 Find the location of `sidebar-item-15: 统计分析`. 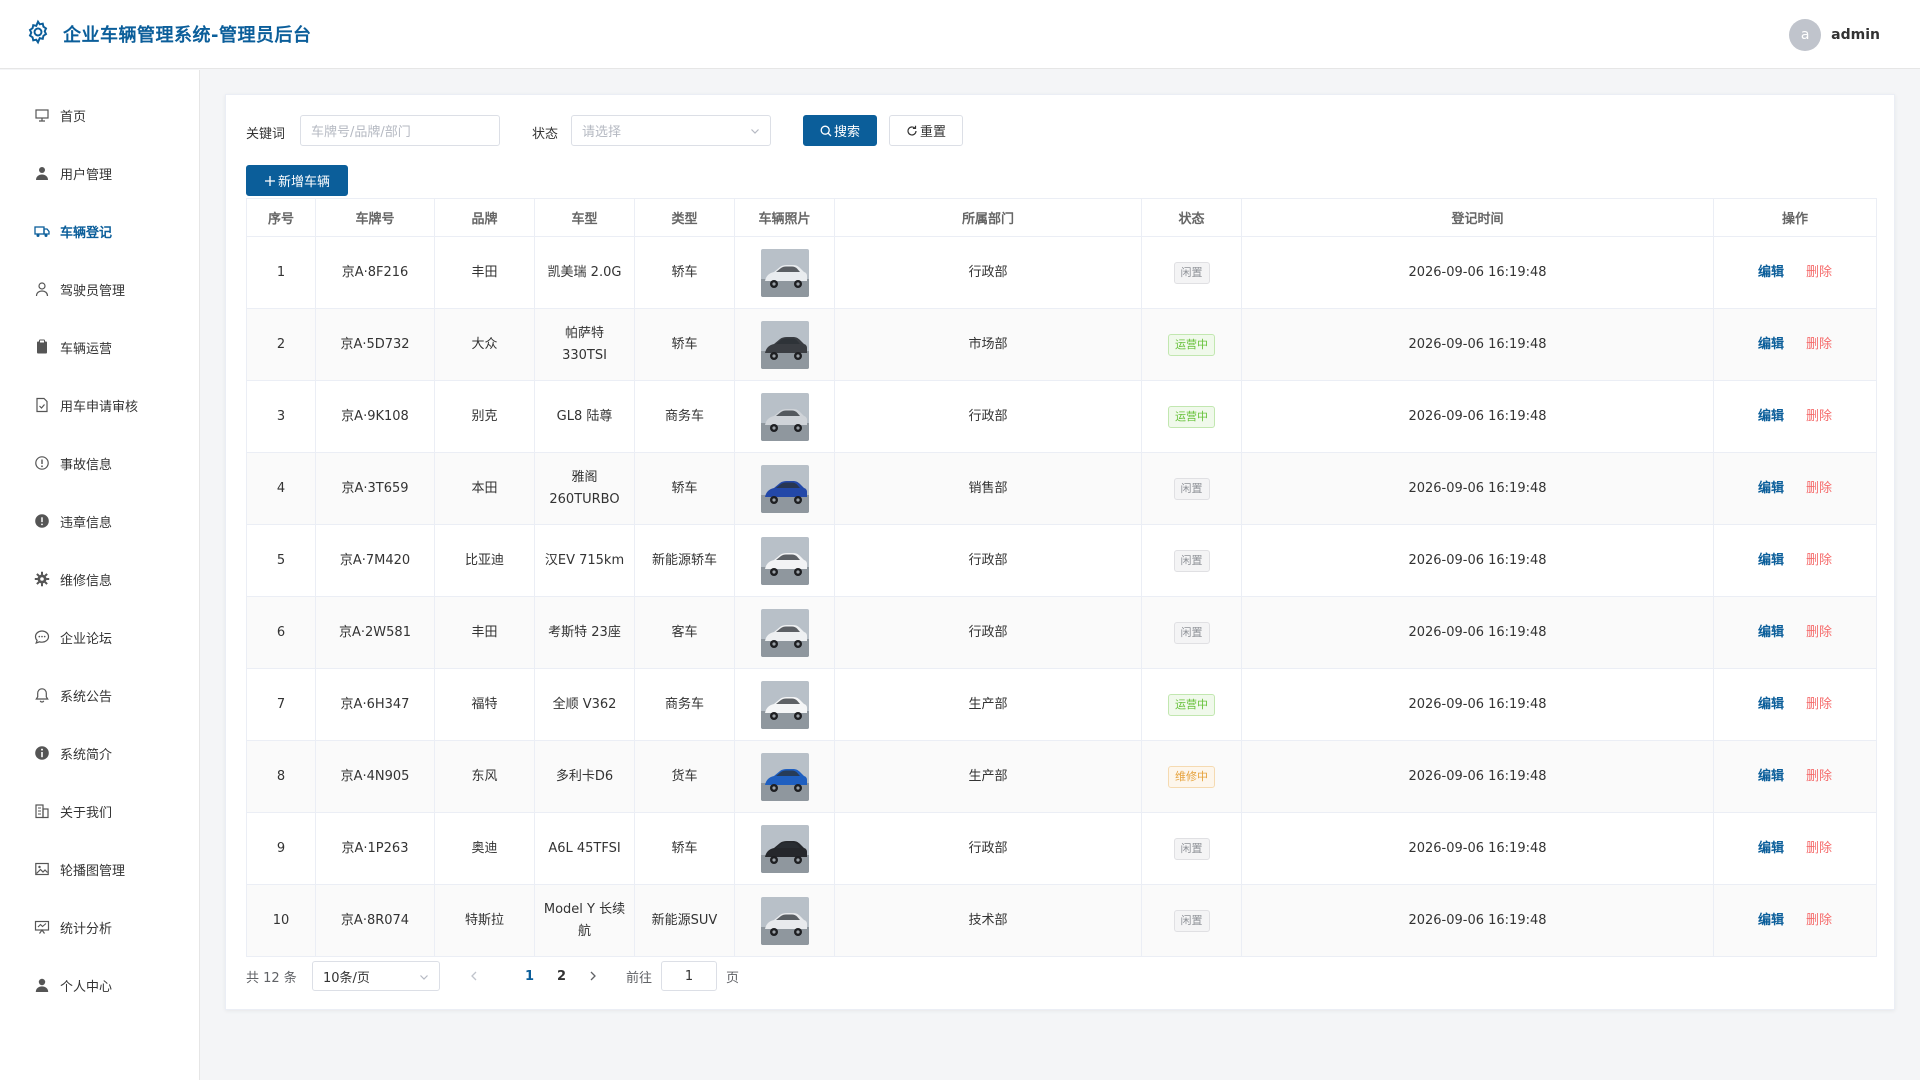

sidebar-item-15: 统计分析 is located at coordinates (99, 927).